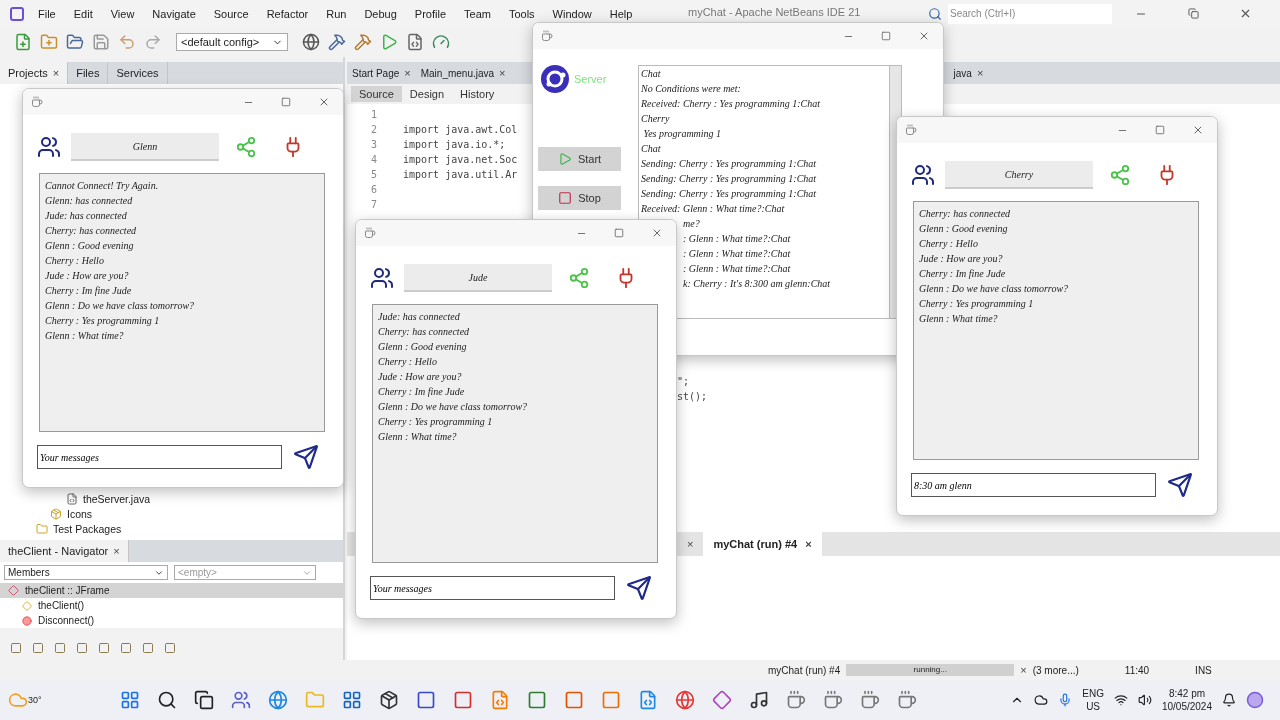  Describe the element at coordinates (460, 174) in the screenshot. I see `code-line: import java.util.Ar` at that location.